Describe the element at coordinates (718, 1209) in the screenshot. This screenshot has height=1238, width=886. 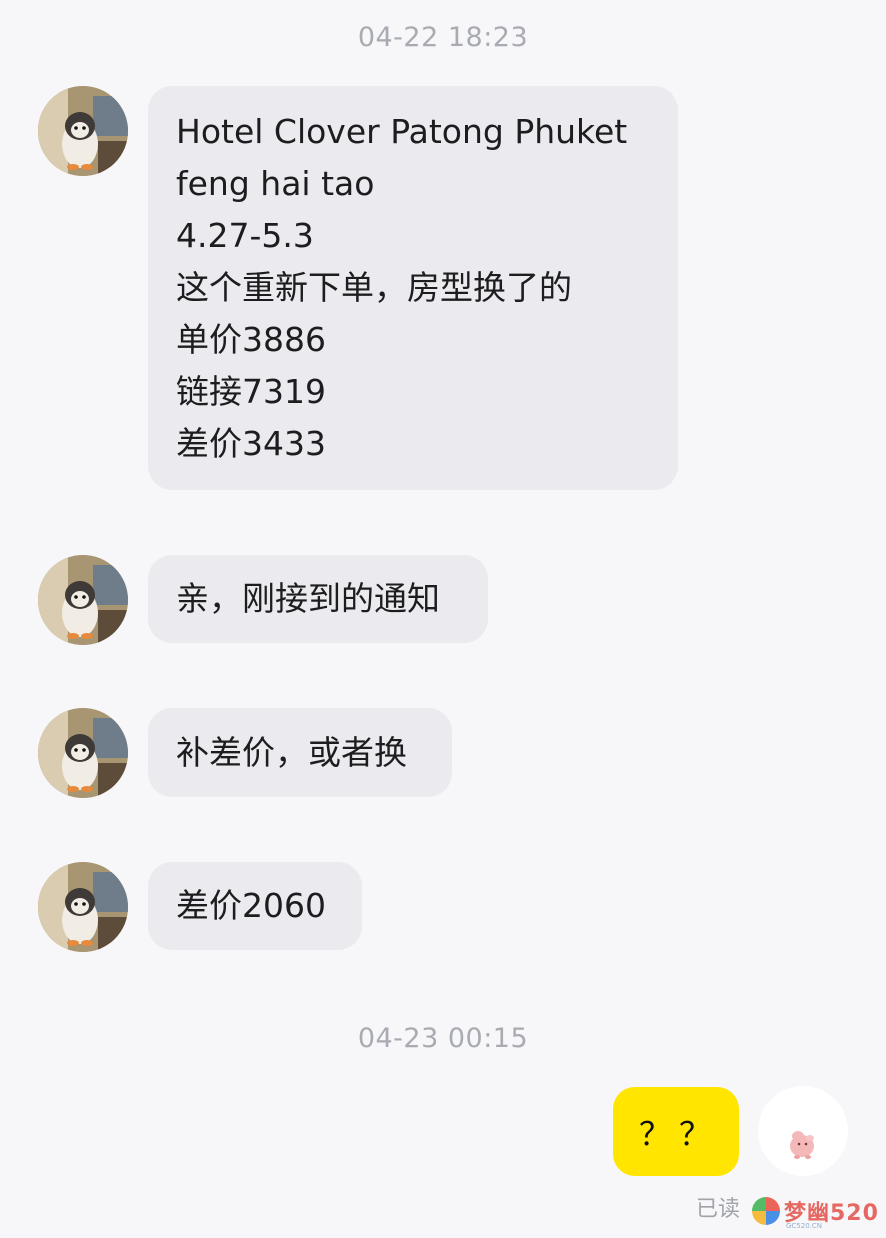
I see `read-status: 已读` at that location.